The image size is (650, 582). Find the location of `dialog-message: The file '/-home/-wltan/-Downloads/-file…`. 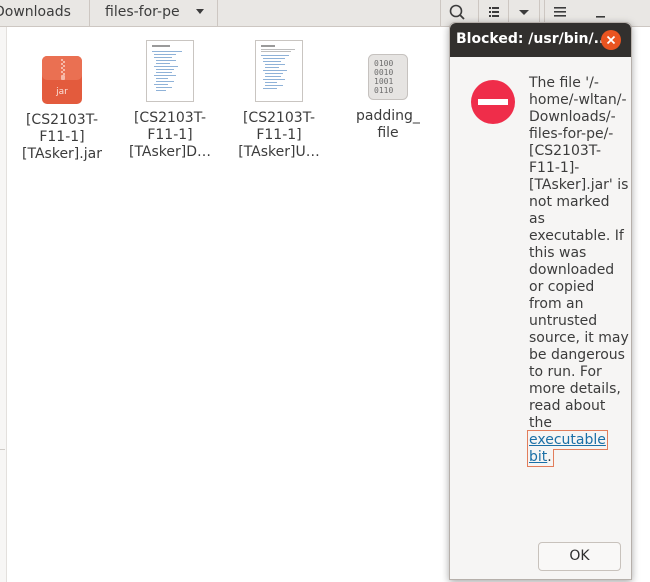

dialog-message: The file '/-home/-wltan/-Downloads/-file… is located at coordinates (578, 271).